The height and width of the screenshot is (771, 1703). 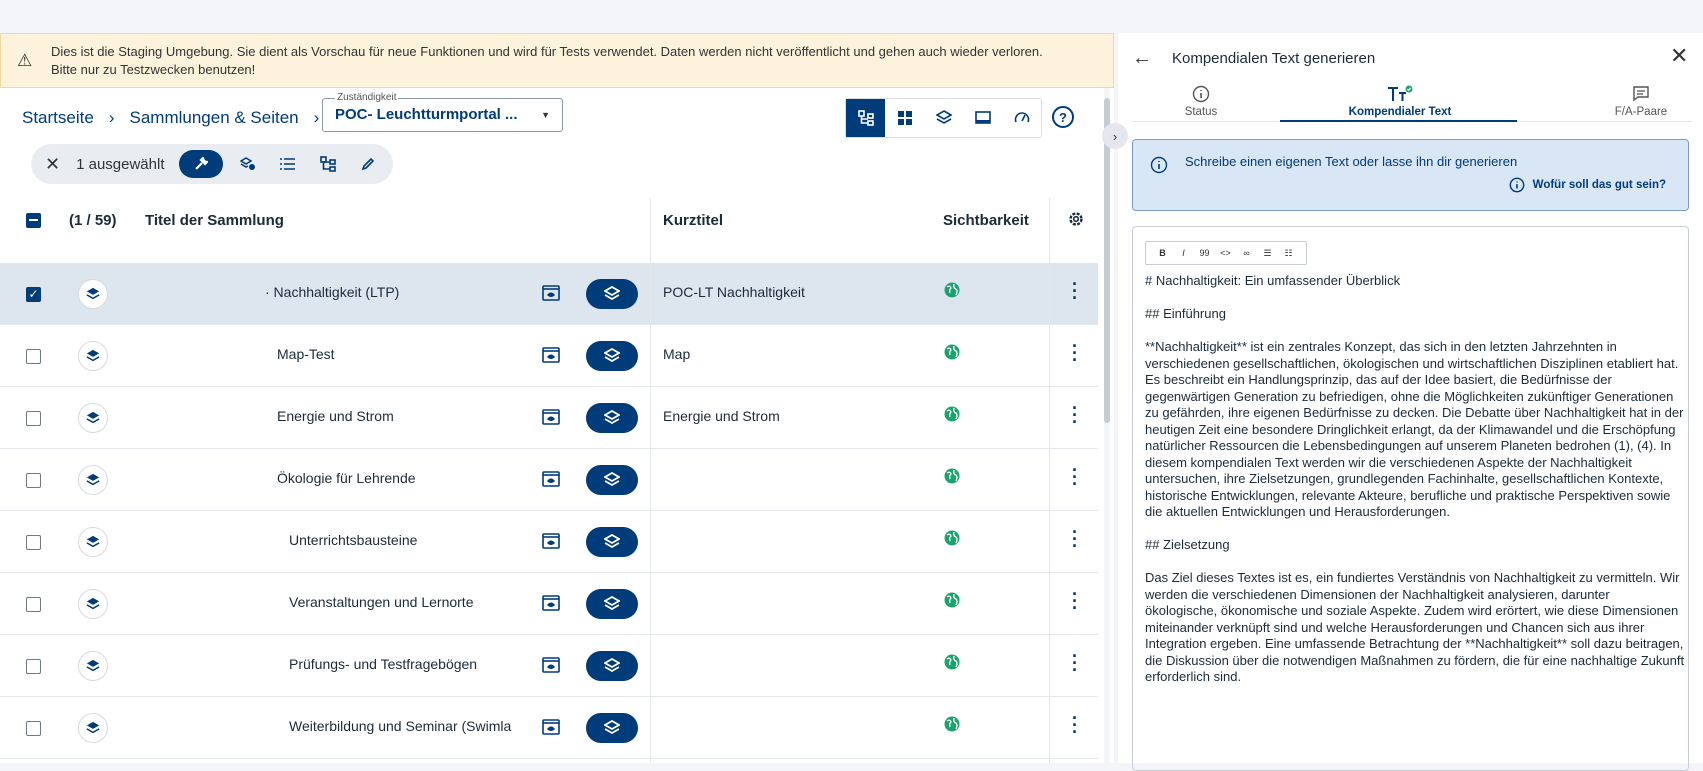 What do you see at coordinates (1204, 253) in the screenshot?
I see `quote-button: 99` at bounding box center [1204, 253].